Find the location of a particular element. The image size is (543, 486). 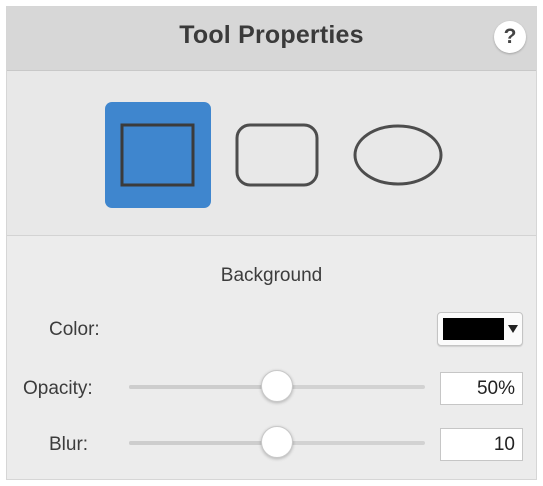

ellipse-tool-button is located at coordinates (398, 155).